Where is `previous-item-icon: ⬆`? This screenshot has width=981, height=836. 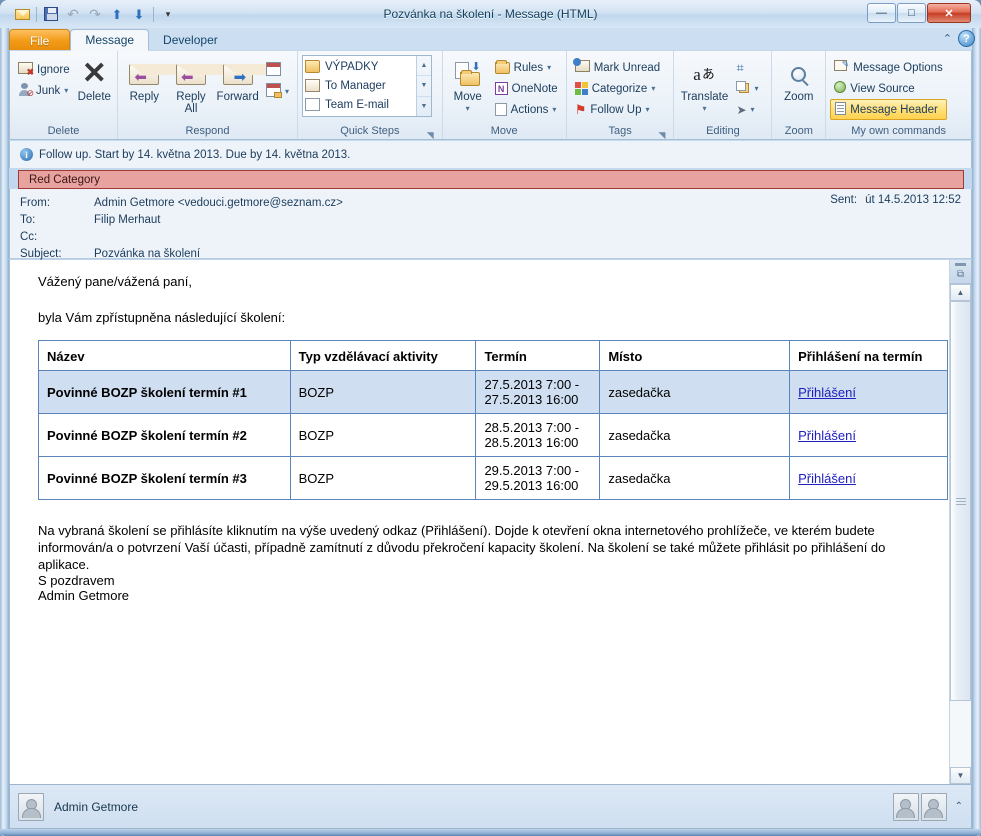
previous-item-icon: ⬆ is located at coordinates (117, 14).